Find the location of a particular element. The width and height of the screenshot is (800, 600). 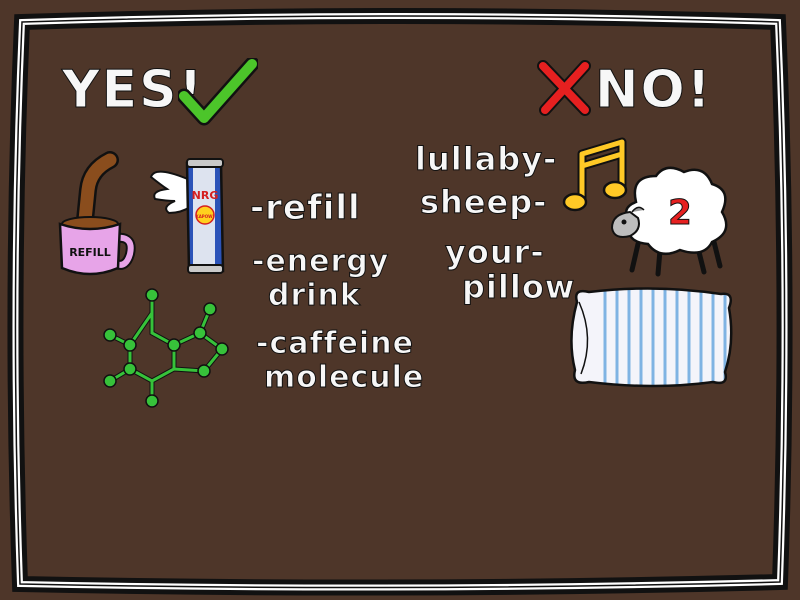

can-logo-text: NRG is located at coordinates (205, 195).